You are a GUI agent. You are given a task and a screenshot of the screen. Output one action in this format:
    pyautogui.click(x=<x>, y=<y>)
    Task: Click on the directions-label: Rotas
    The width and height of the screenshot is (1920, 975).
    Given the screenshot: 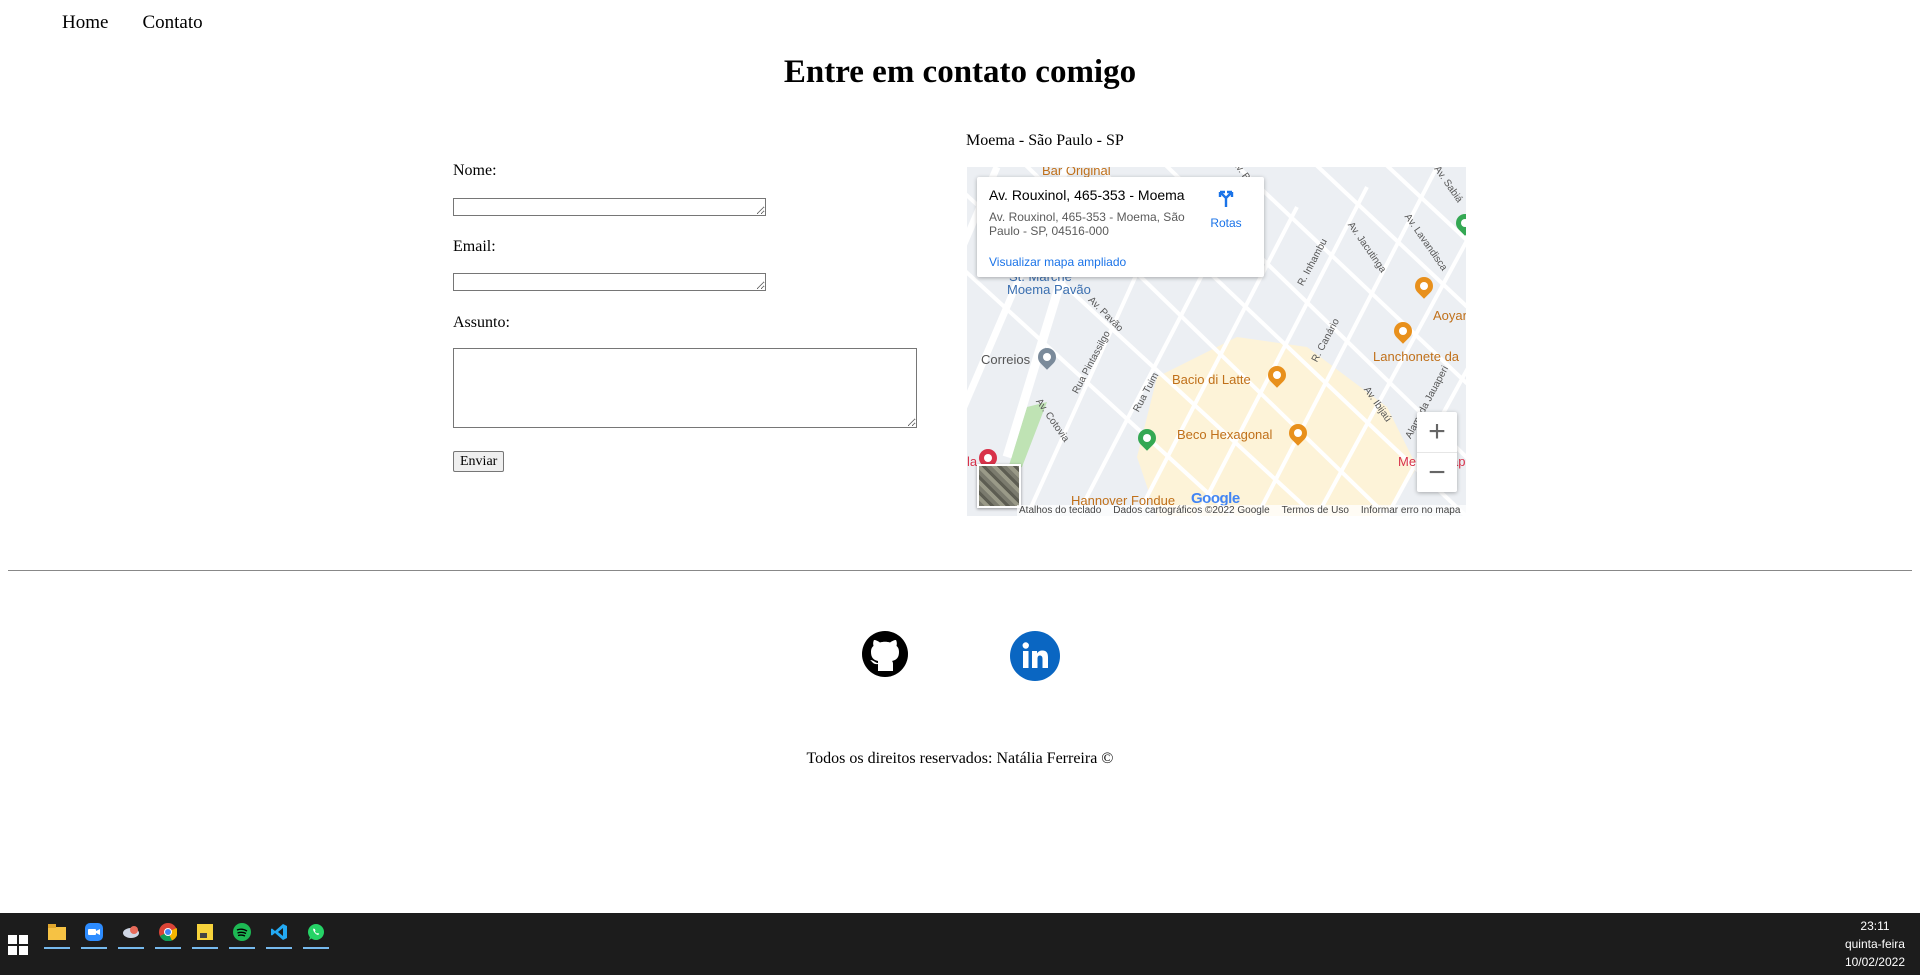 What is the action you would take?
    pyautogui.click(x=1226, y=223)
    